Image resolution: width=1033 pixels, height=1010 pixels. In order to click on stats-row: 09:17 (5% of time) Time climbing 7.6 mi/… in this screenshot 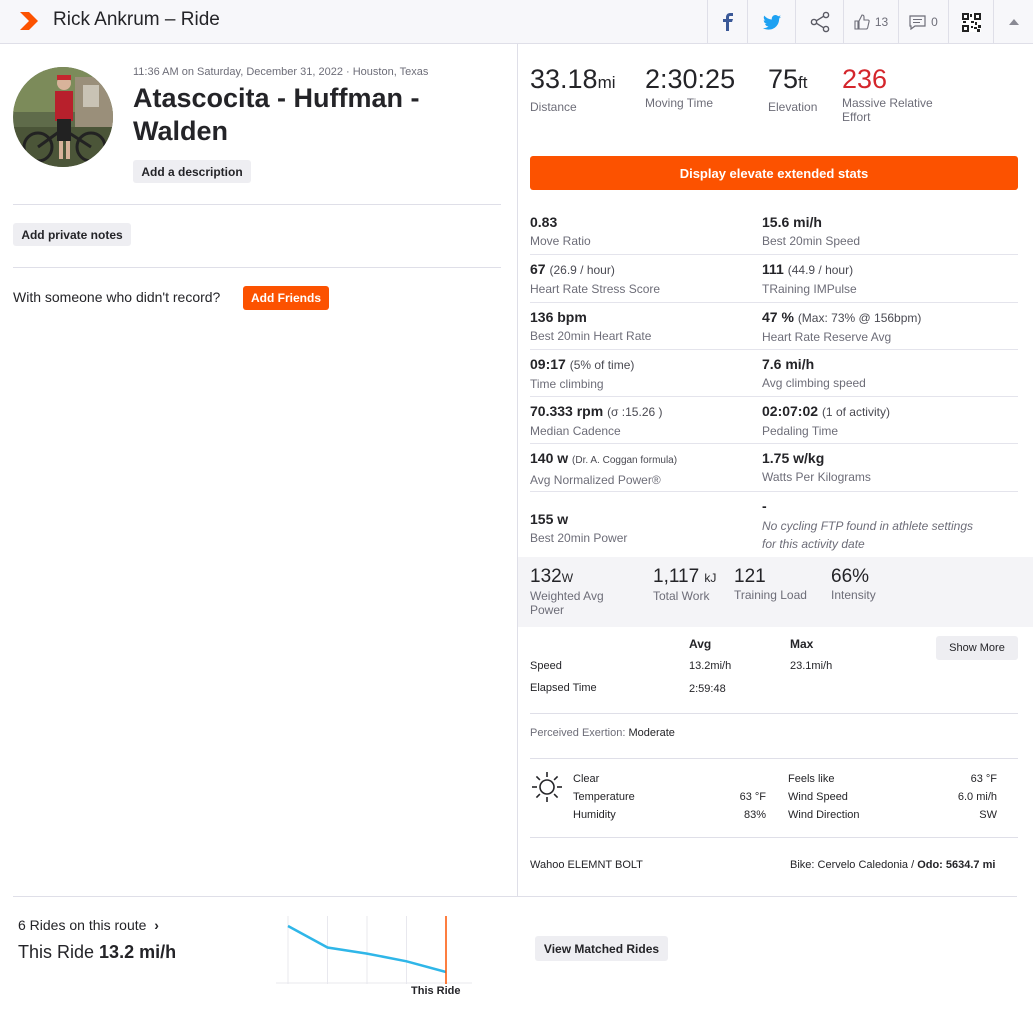, I will do `click(774, 373)`.